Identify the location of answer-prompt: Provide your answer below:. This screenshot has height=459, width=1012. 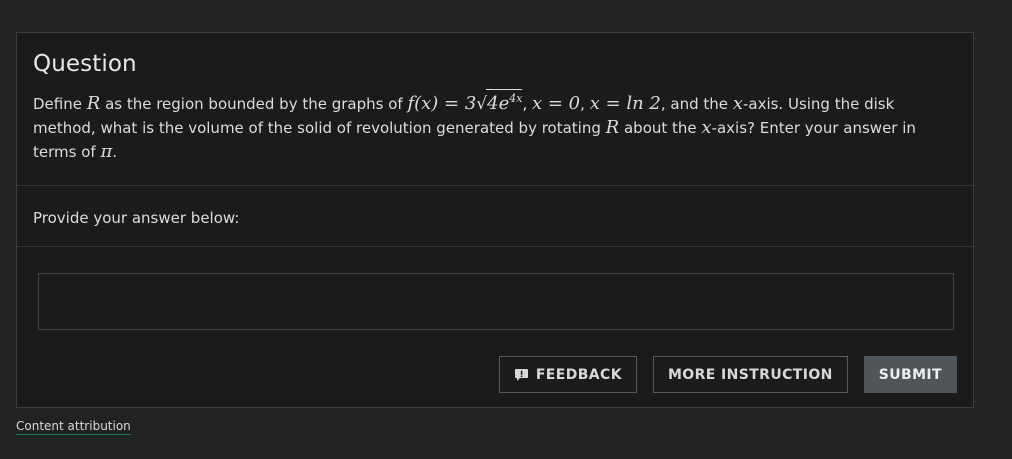
(495, 216).